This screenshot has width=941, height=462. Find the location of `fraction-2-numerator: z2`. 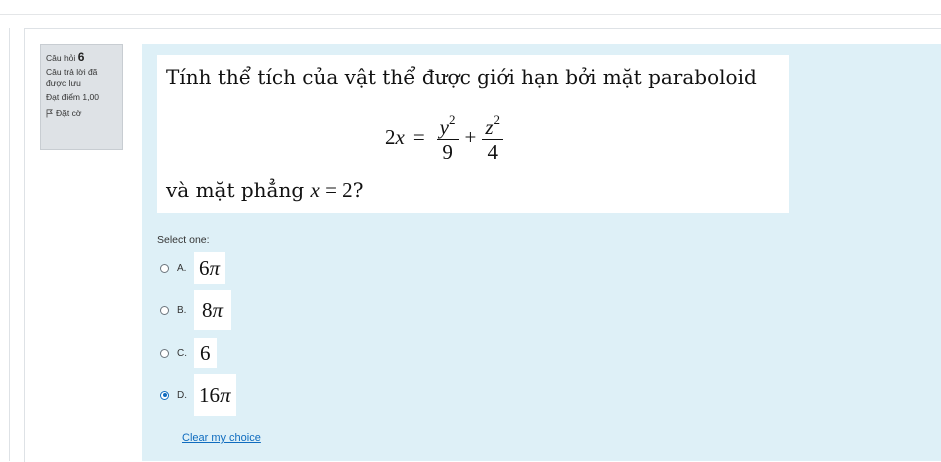

fraction-2-numerator: z2 is located at coordinates (493, 125).